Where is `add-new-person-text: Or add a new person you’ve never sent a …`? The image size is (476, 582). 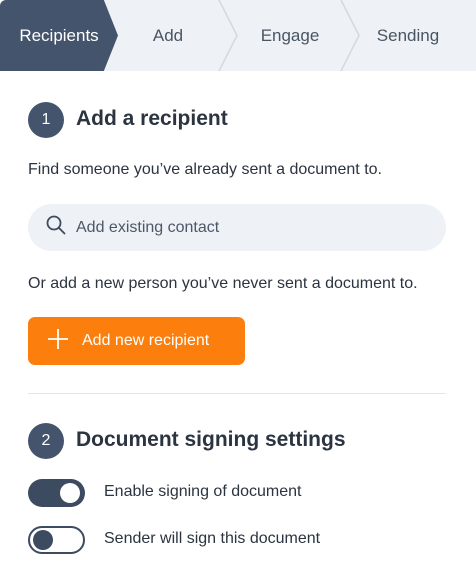 add-new-person-text: Or add a new person you’ve never sent a … is located at coordinates (223, 283).